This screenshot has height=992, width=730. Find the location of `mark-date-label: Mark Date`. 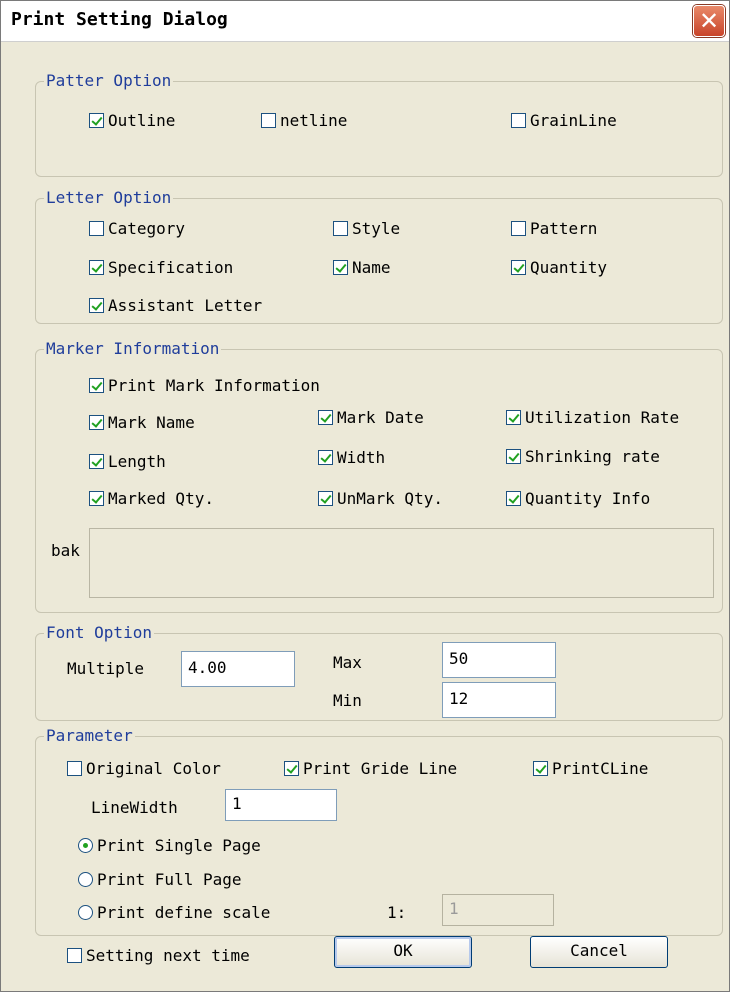

mark-date-label: Mark Date is located at coordinates (380, 417).